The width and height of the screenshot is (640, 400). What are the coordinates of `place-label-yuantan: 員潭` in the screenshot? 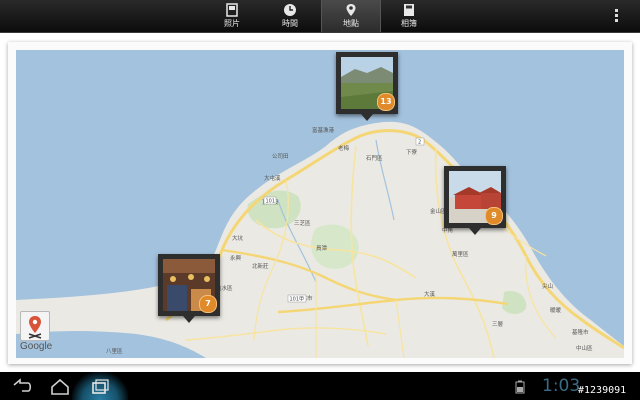 It's located at (322, 248).